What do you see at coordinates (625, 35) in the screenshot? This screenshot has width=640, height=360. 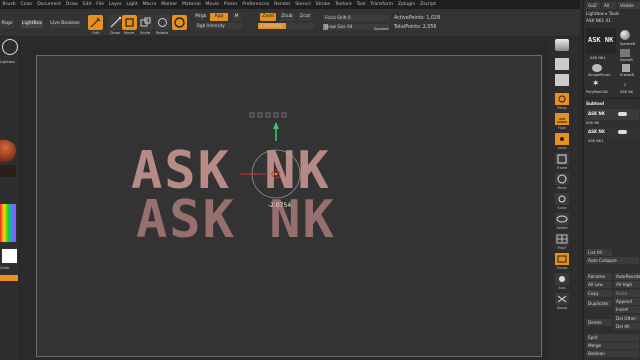 I see `sphere-brush-icon` at bounding box center [625, 35].